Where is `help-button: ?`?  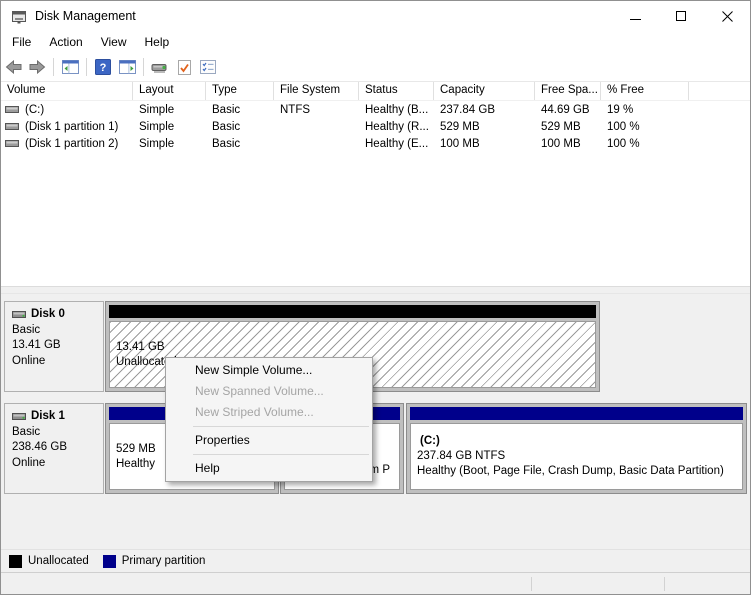 help-button: ? is located at coordinates (103, 67).